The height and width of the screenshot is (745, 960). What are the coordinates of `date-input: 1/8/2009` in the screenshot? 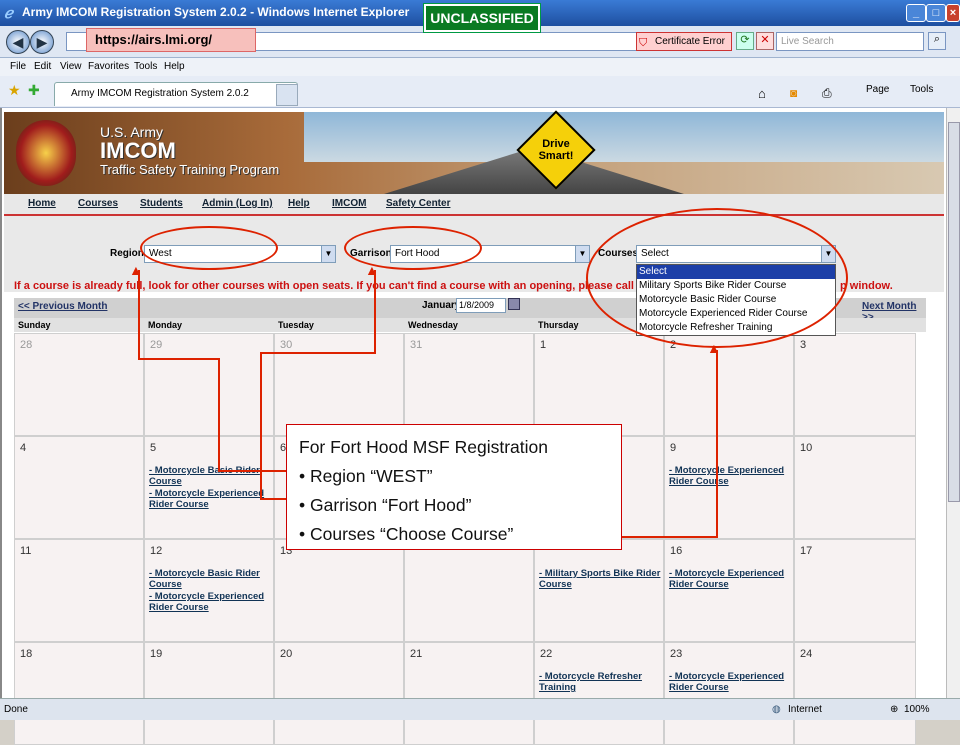 It's located at (481, 305).